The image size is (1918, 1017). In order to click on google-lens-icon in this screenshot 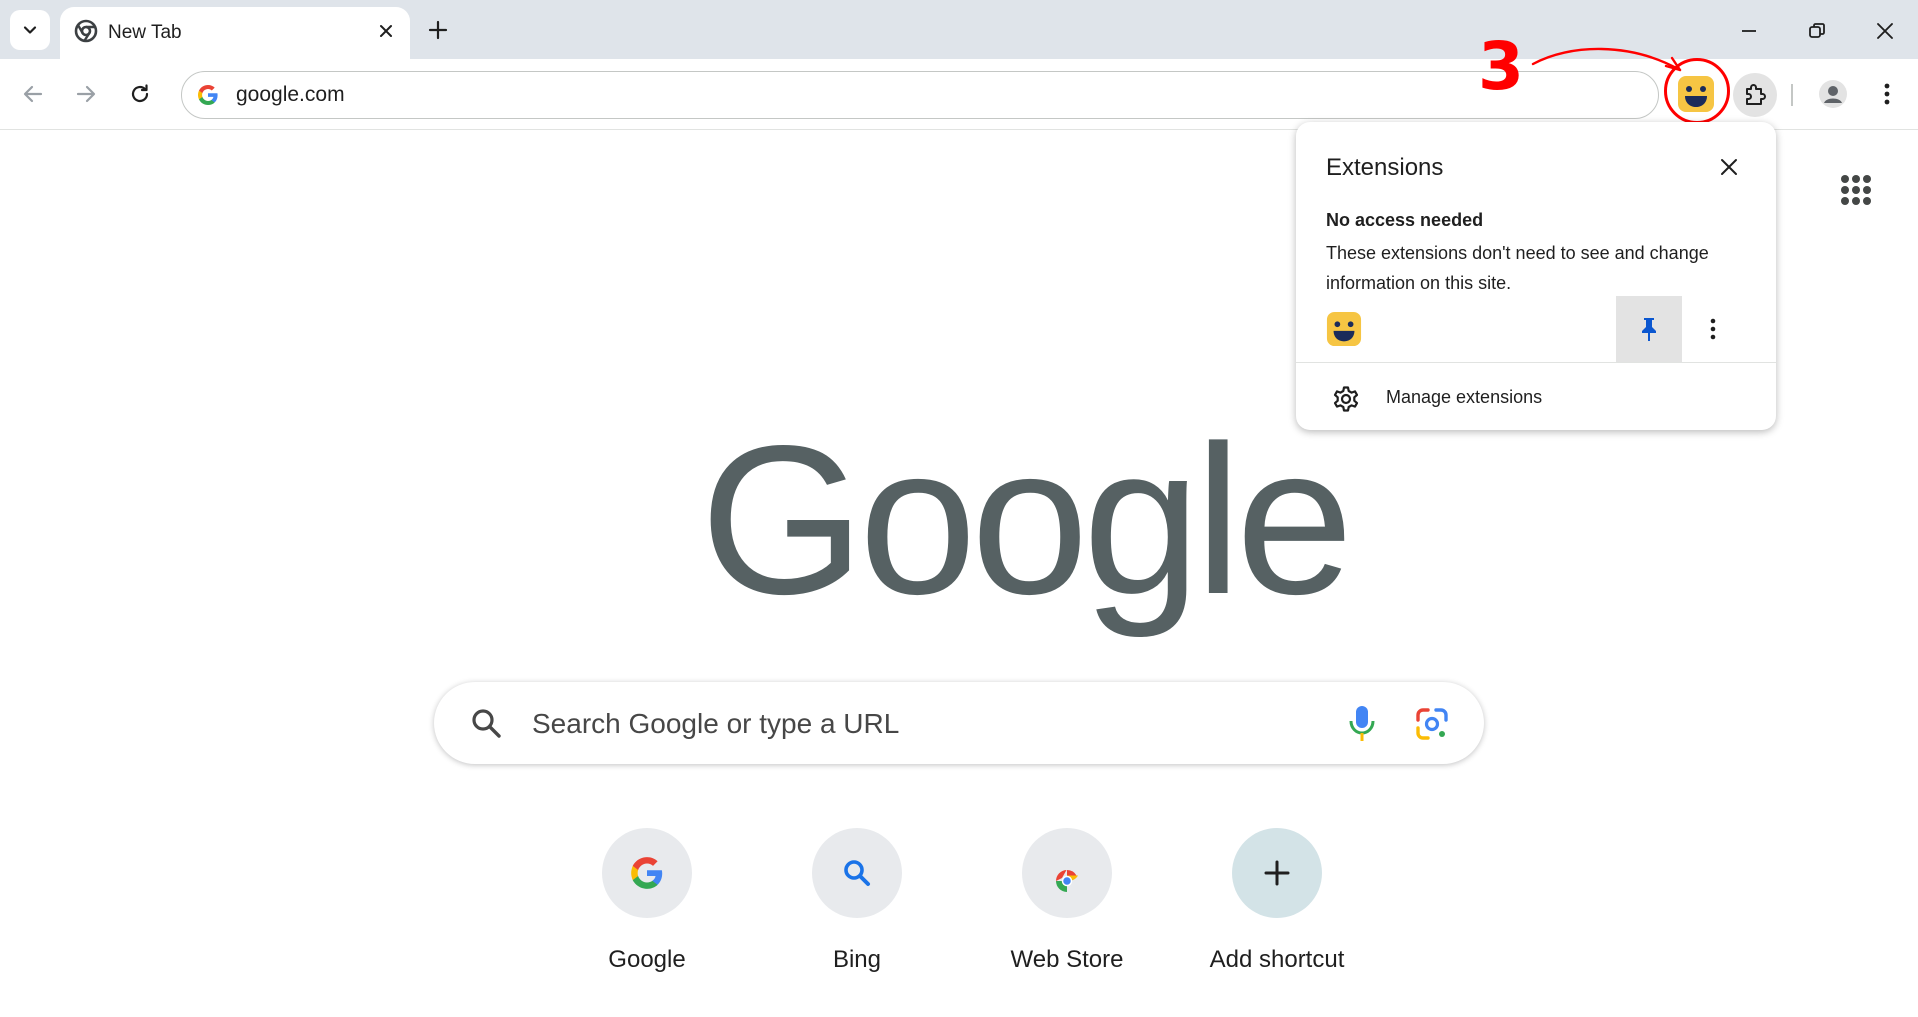, I will do `click(1432, 724)`.